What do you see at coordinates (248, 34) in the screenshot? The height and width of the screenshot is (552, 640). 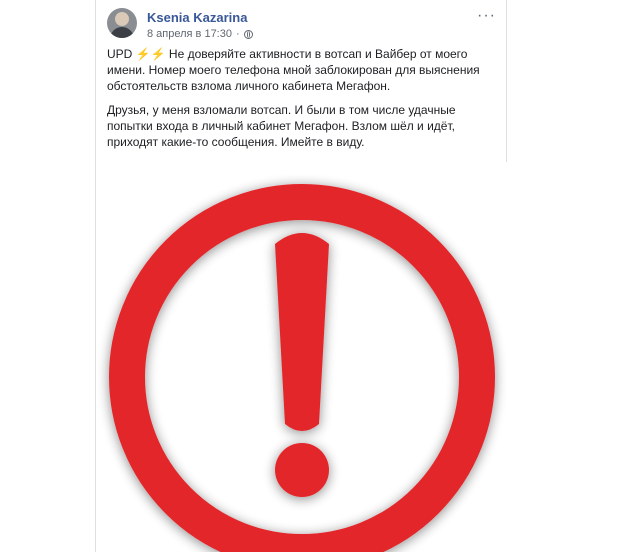 I see `globe-icon` at bounding box center [248, 34].